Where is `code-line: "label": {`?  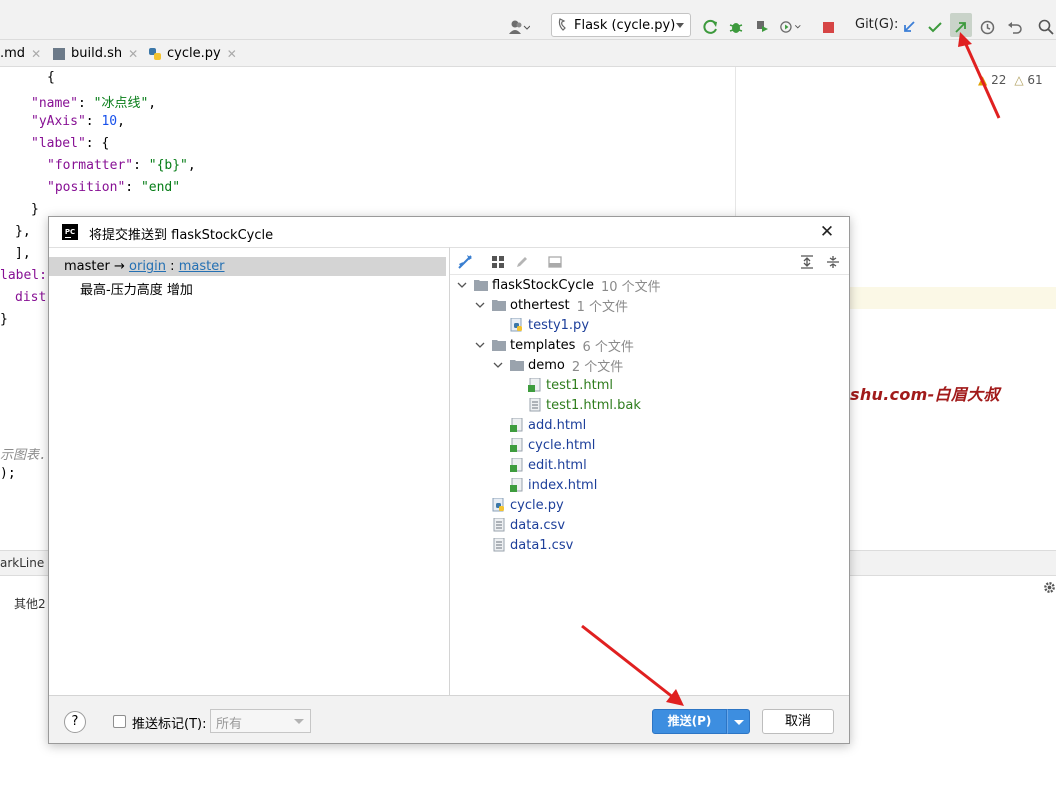
code-line: "label": { is located at coordinates (70, 143).